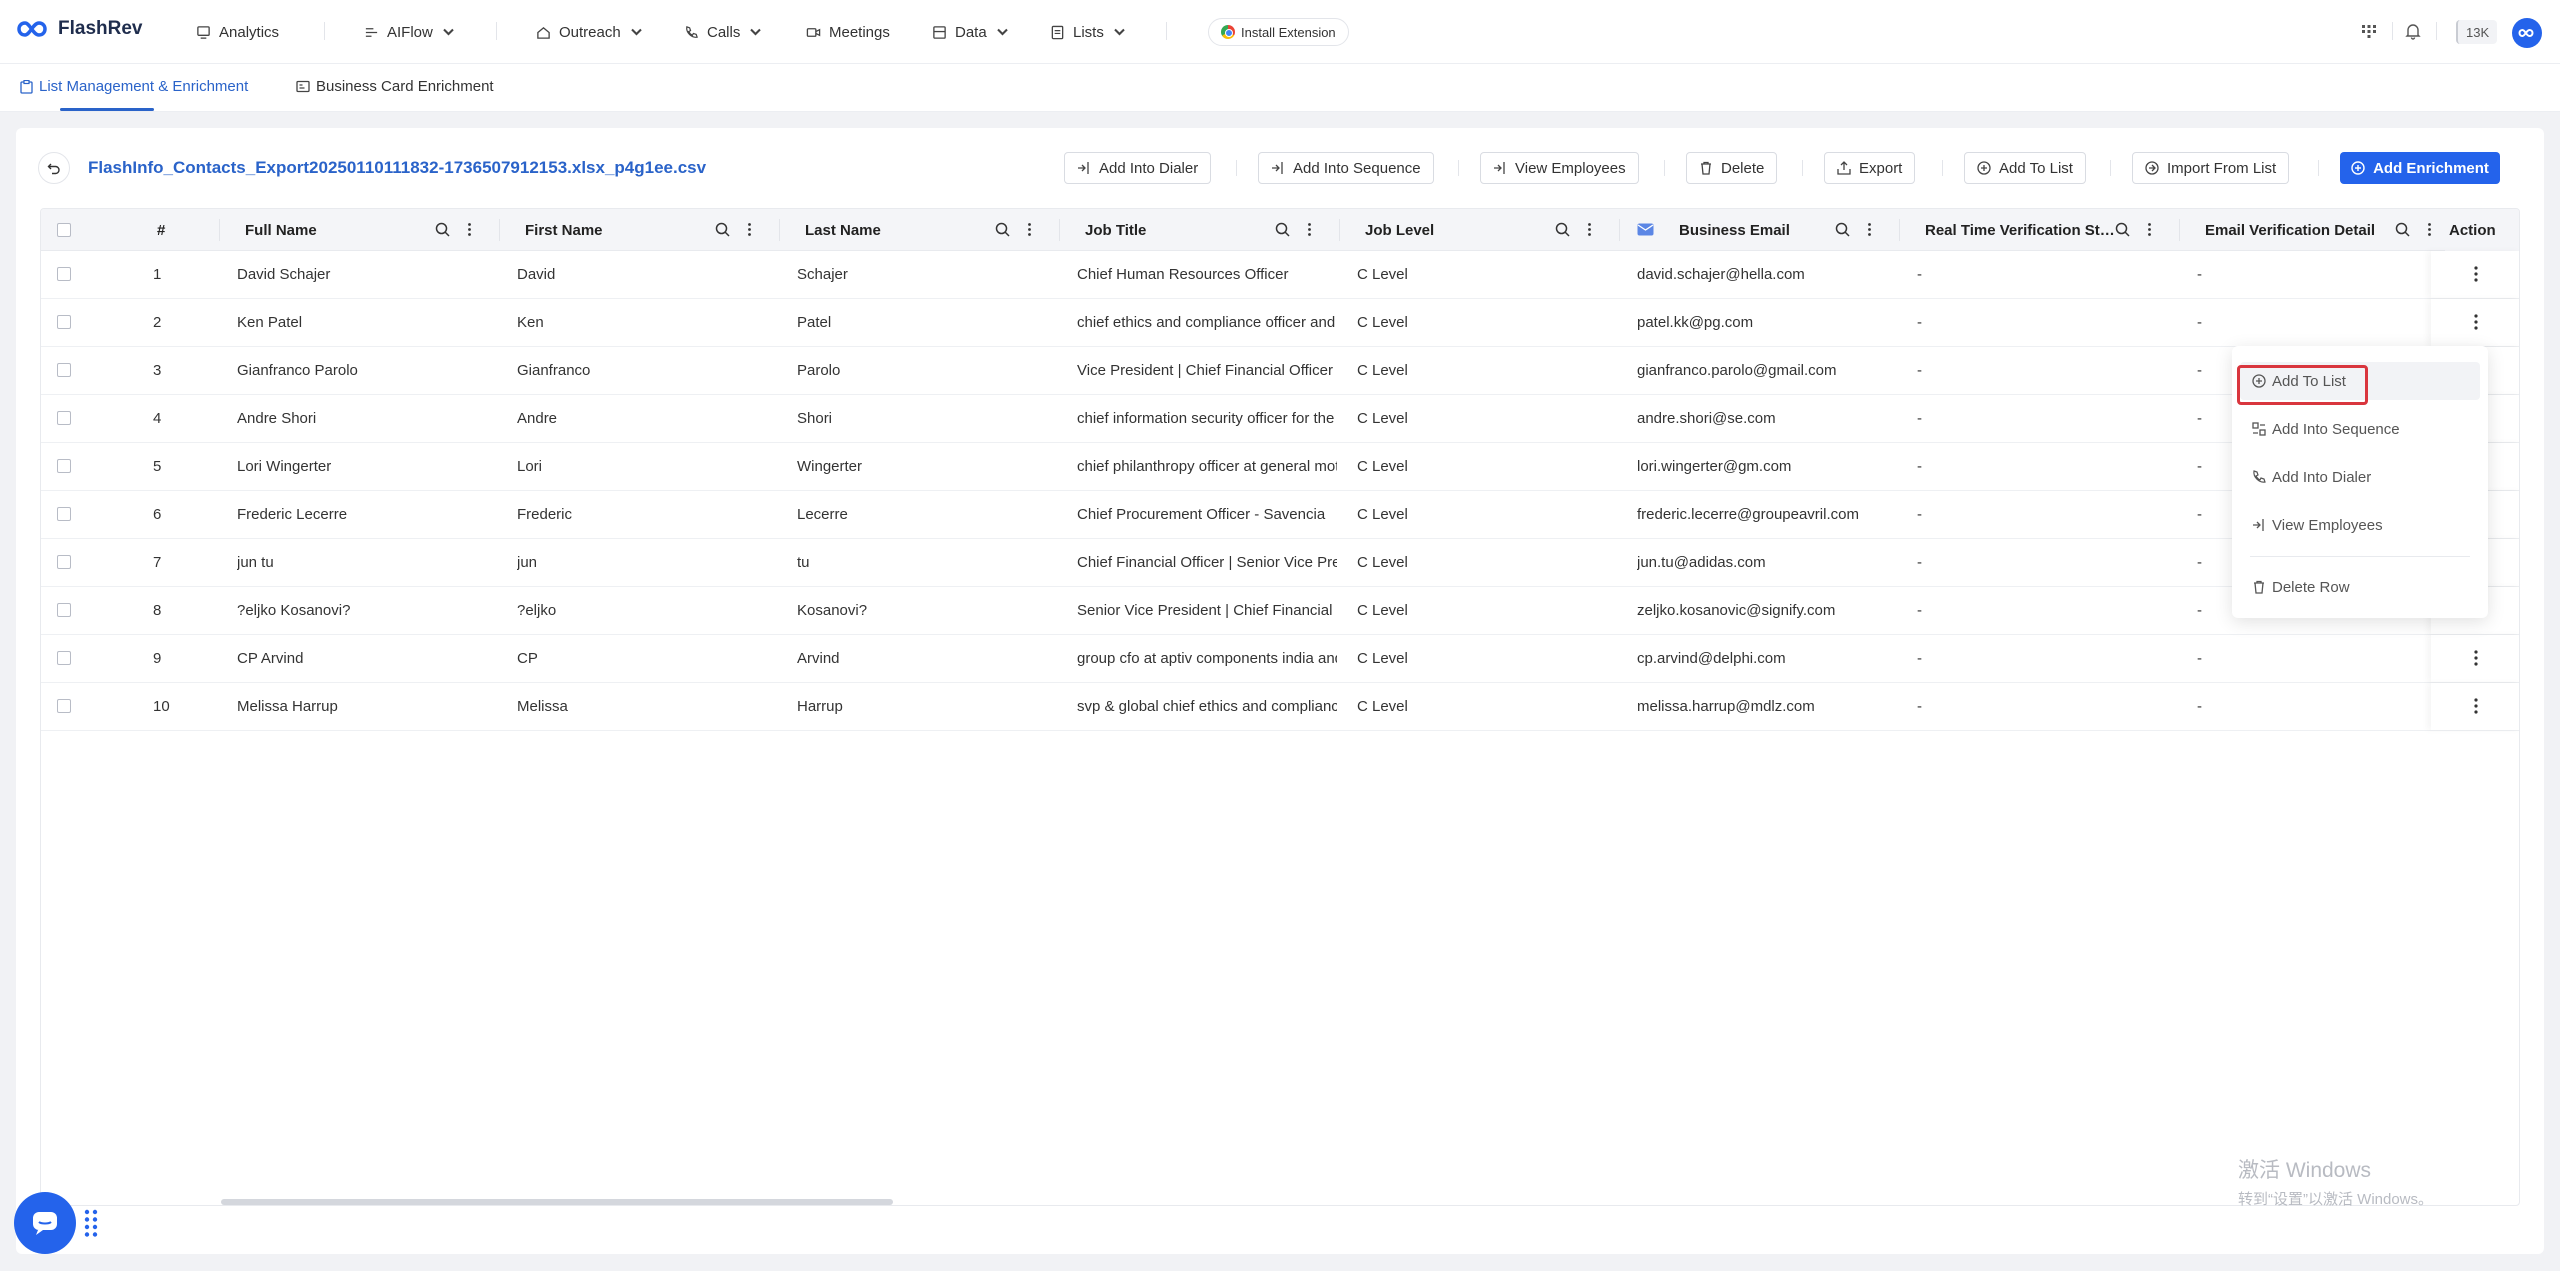  I want to click on header-full-name: Full Name, so click(281, 230).